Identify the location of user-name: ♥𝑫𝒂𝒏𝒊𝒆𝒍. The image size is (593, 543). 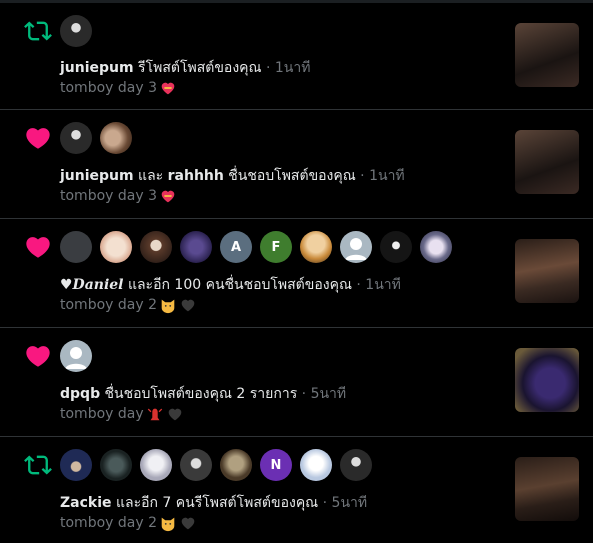
(92, 285).